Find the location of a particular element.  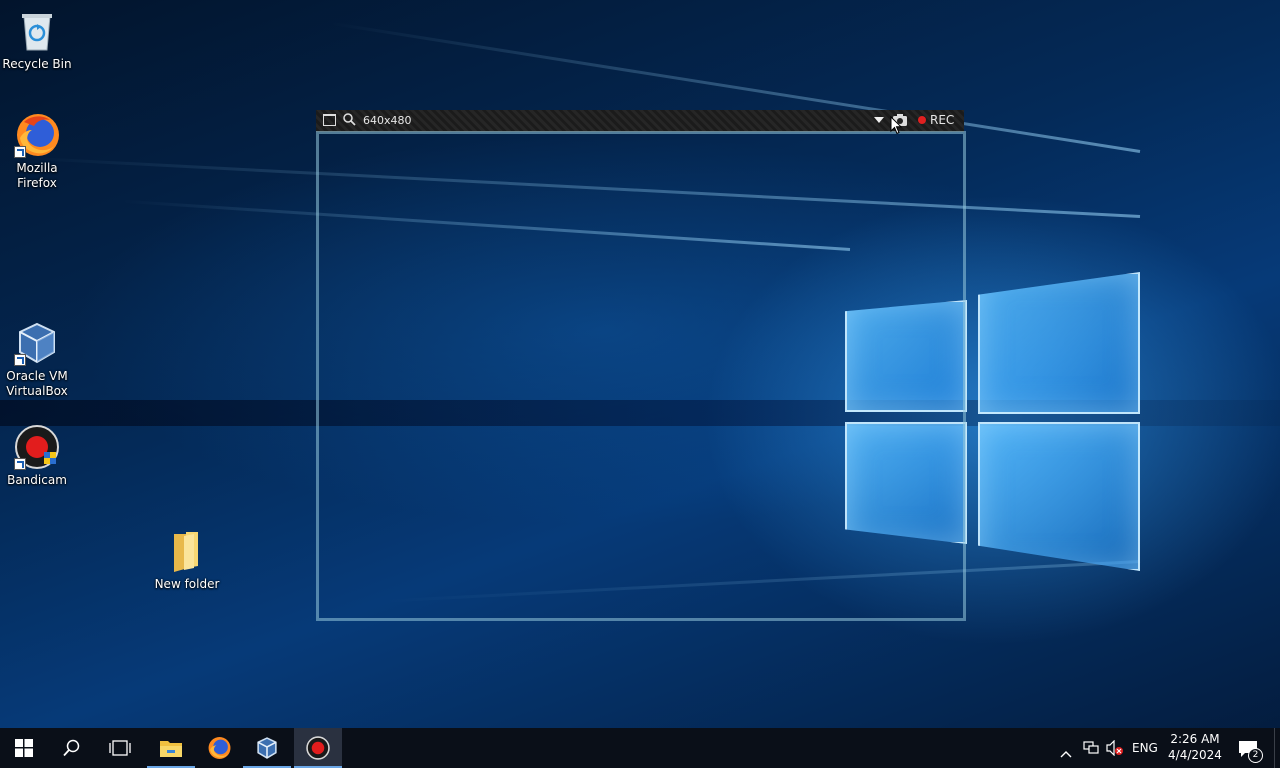

rec-button: REC is located at coordinates (936, 120).